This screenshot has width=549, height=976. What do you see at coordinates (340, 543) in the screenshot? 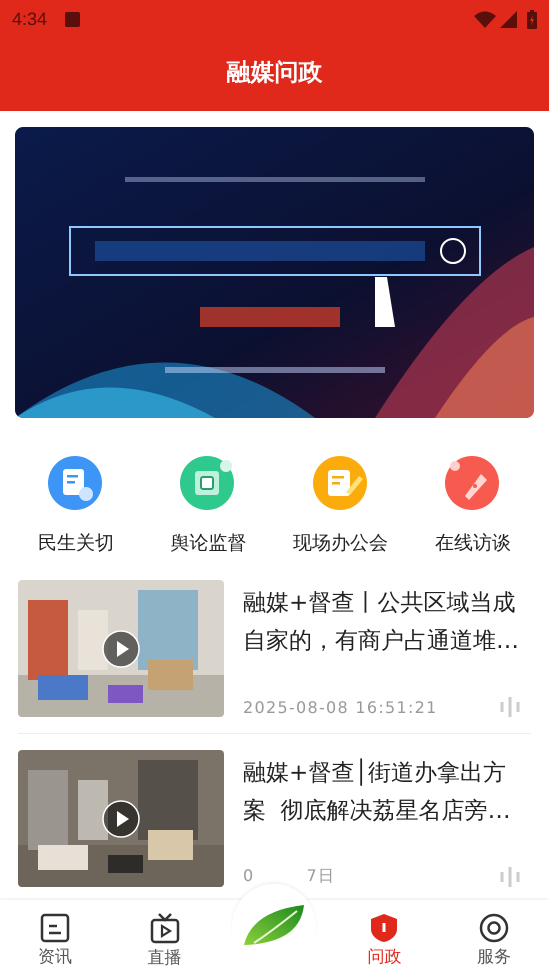
I see `shortcut-label: 现场办公会` at bounding box center [340, 543].